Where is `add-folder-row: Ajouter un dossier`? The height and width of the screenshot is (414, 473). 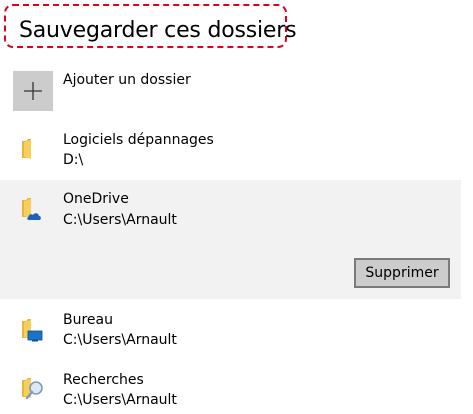
add-folder-row: Ajouter un dossier is located at coordinates (236, 88).